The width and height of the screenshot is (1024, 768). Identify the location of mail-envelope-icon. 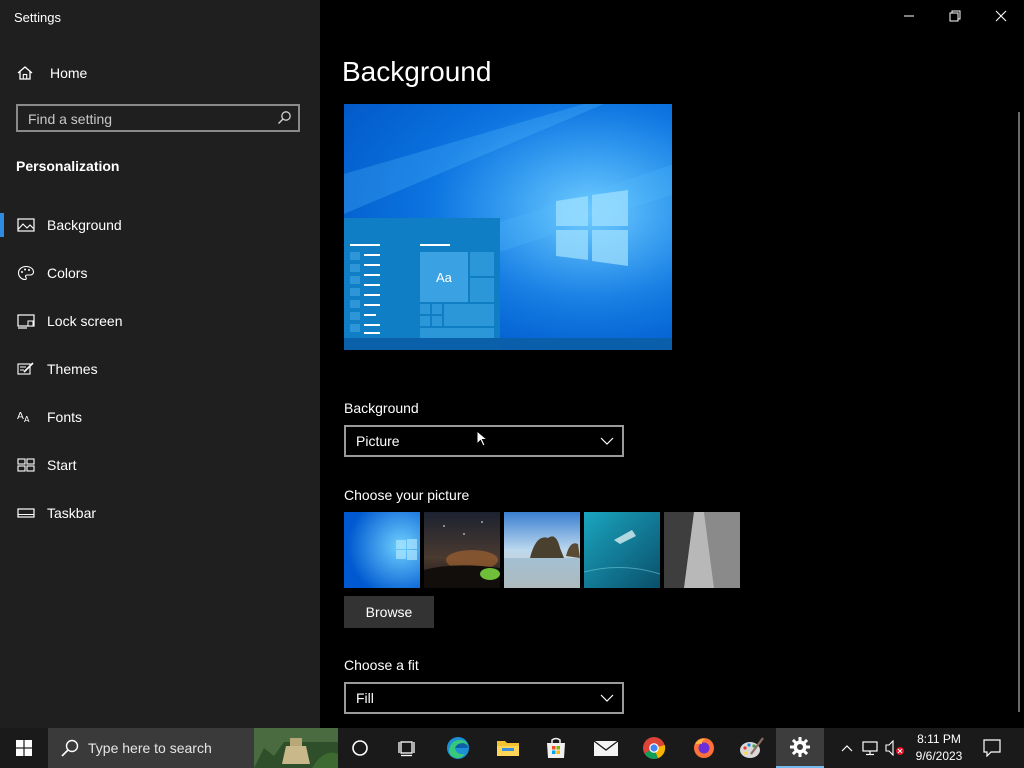
(606, 748).